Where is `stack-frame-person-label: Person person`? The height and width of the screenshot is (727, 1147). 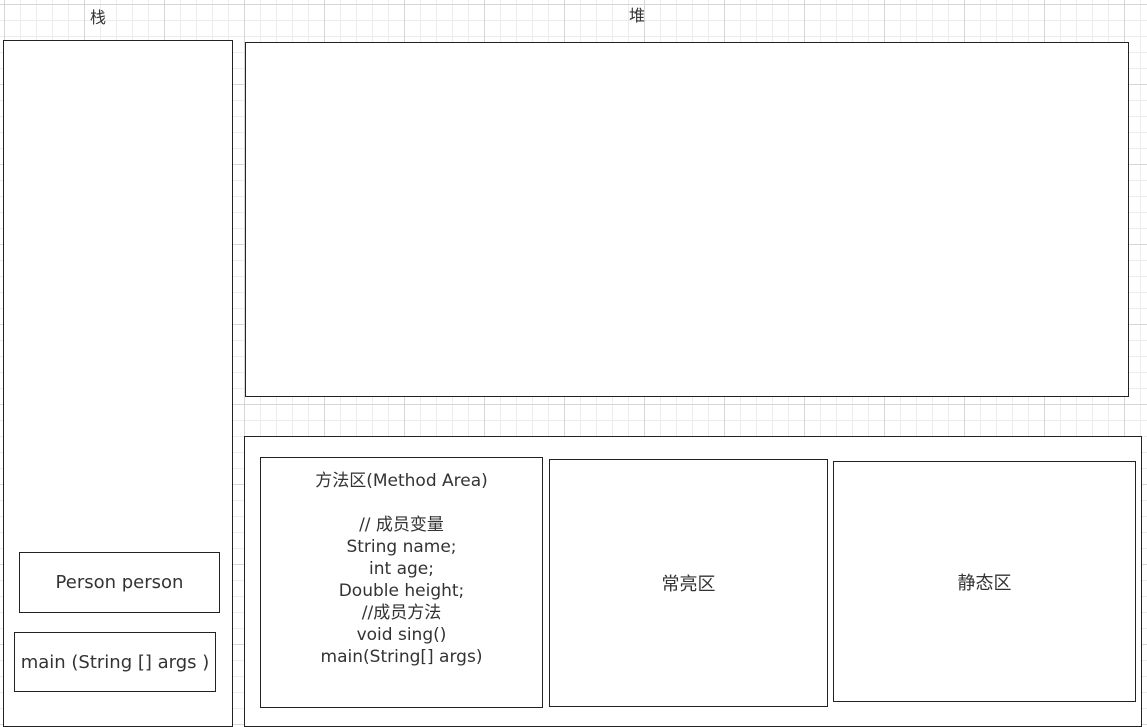 stack-frame-person-label: Person person is located at coordinates (119, 582).